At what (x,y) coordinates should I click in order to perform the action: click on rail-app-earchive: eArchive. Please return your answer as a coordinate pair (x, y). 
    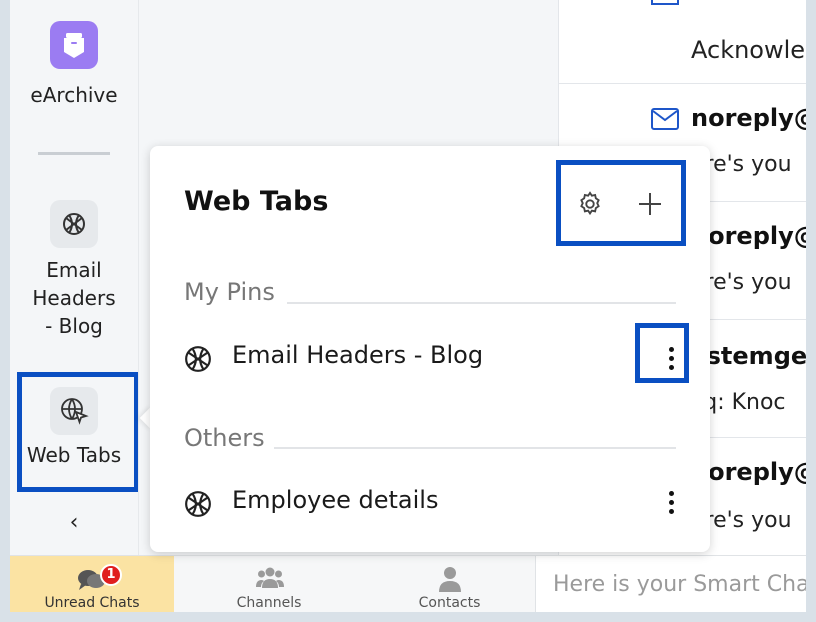
    Looking at the image, I should click on (74, 65).